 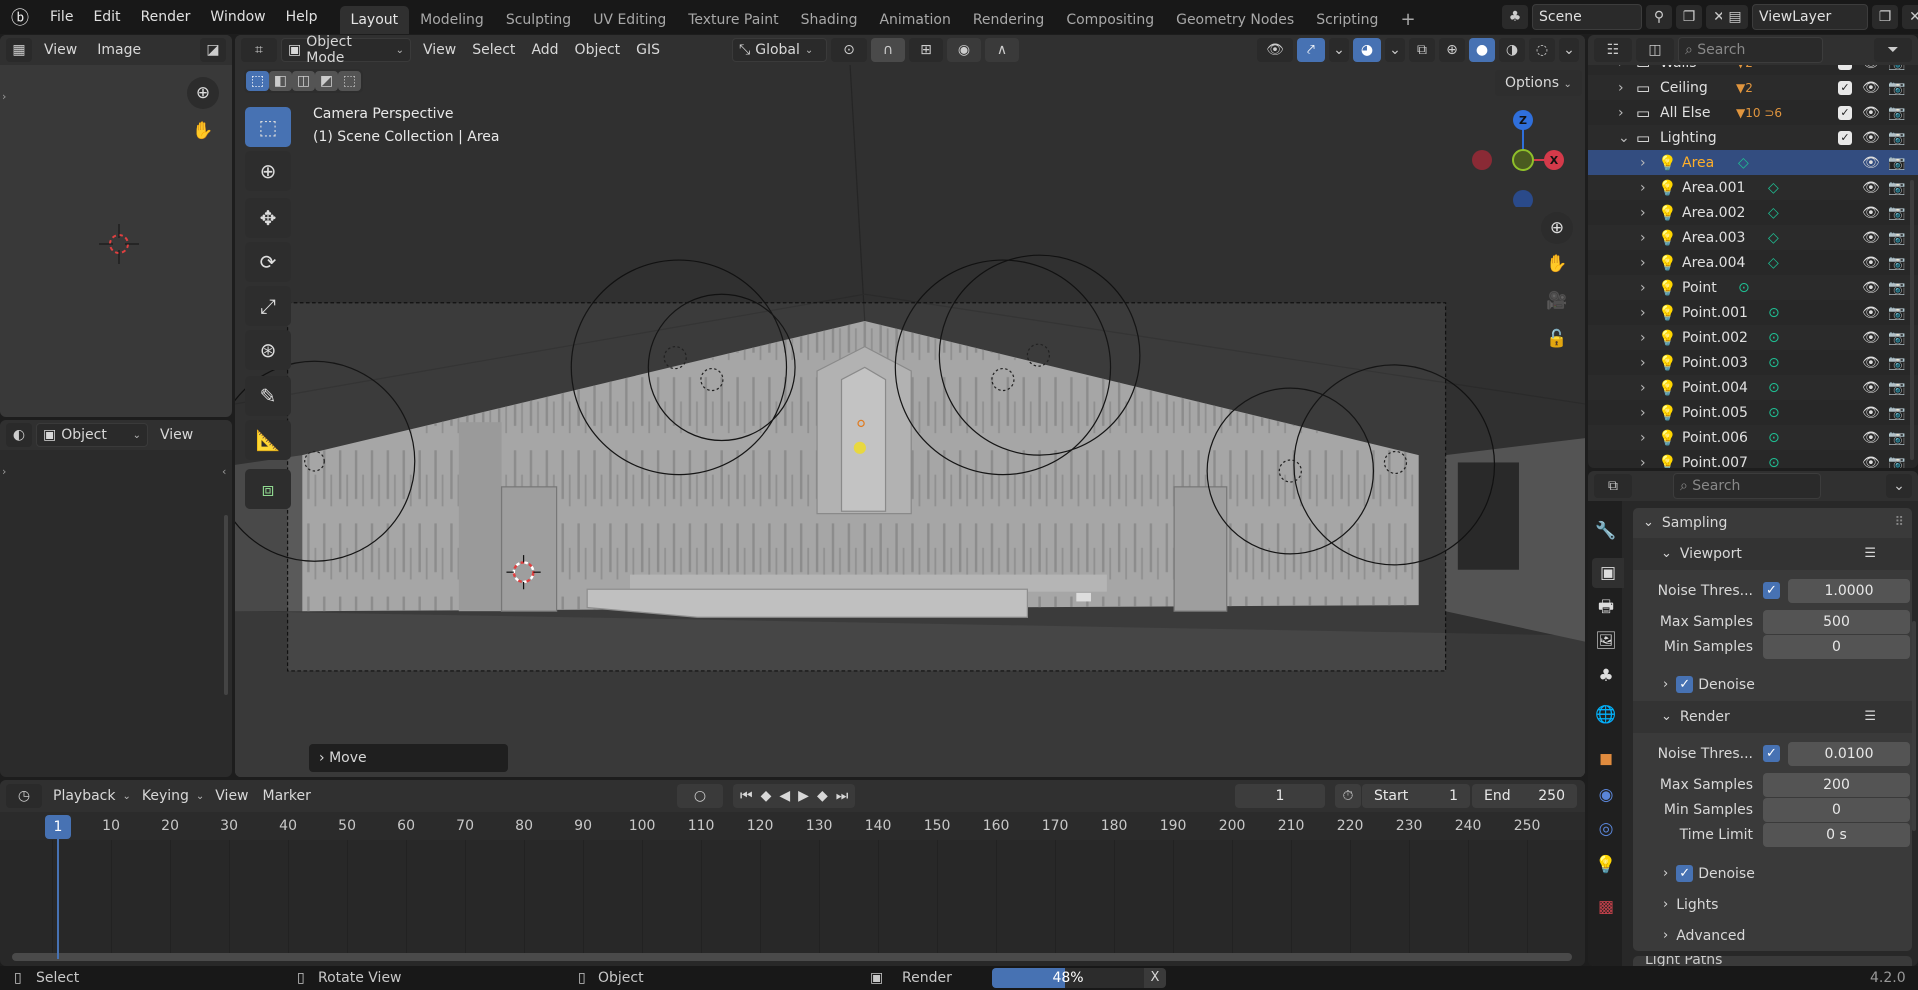 I want to click on outliner-item: › 💡 Point.001 ⊙ 👁 📷, so click(x=1753, y=312).